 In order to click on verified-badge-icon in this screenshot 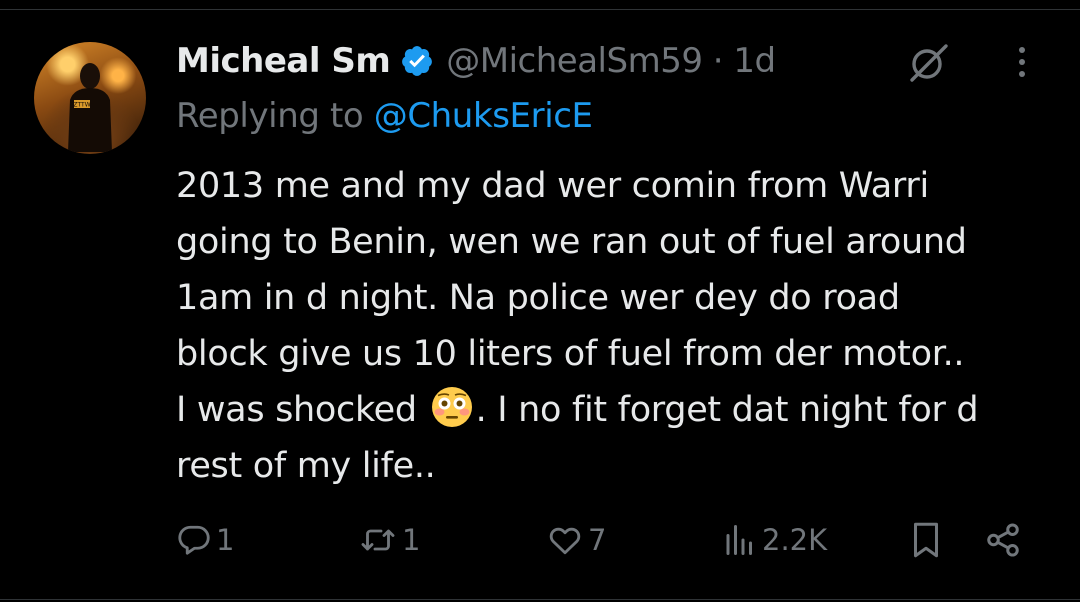, I will do `click(417, 61)`.